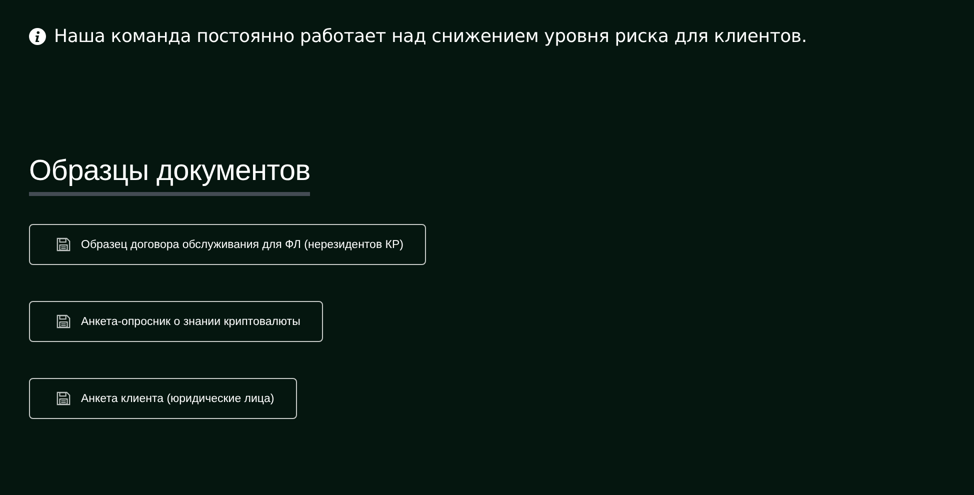 This screenshot has width=974, height=495. What do you see at coordinates (227, 244) in the screenshot?
I see `document-download-button: Образец договора обслуживания для ФЛ (нерезидентов КР)` at bounding box center [227, 244].